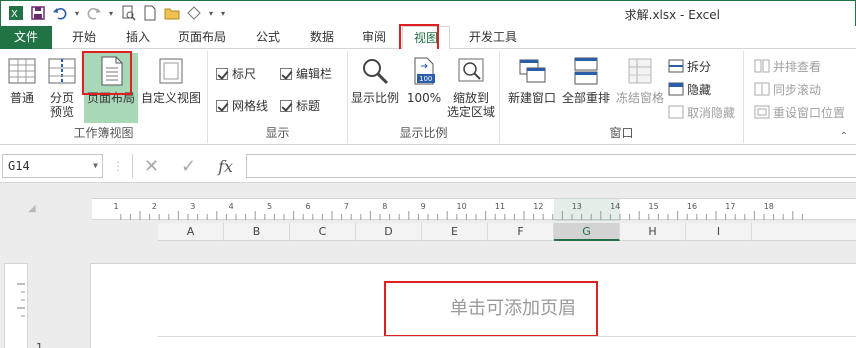 Image resolution: width=856 pixels, height=348 pixels. Describe the element at coordinates (257, 232) in the screenshot. I see `column-header-b: B` at that location.